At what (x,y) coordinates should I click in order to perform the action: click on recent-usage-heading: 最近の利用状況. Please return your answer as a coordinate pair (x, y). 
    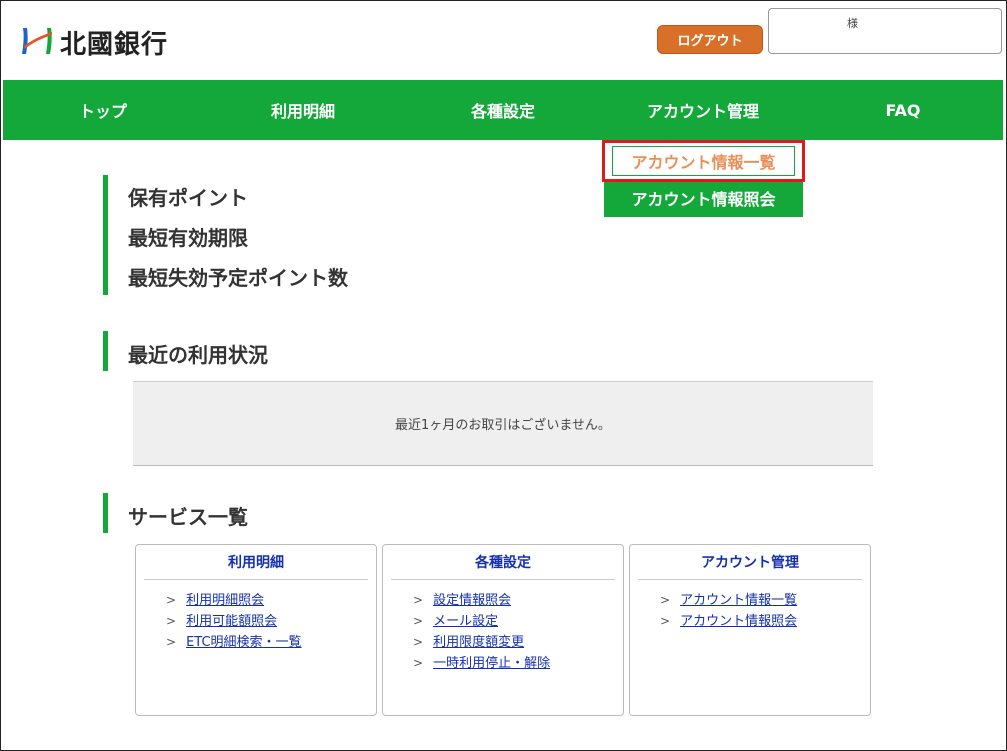
    Looking at the image, I should click on (198, 355).